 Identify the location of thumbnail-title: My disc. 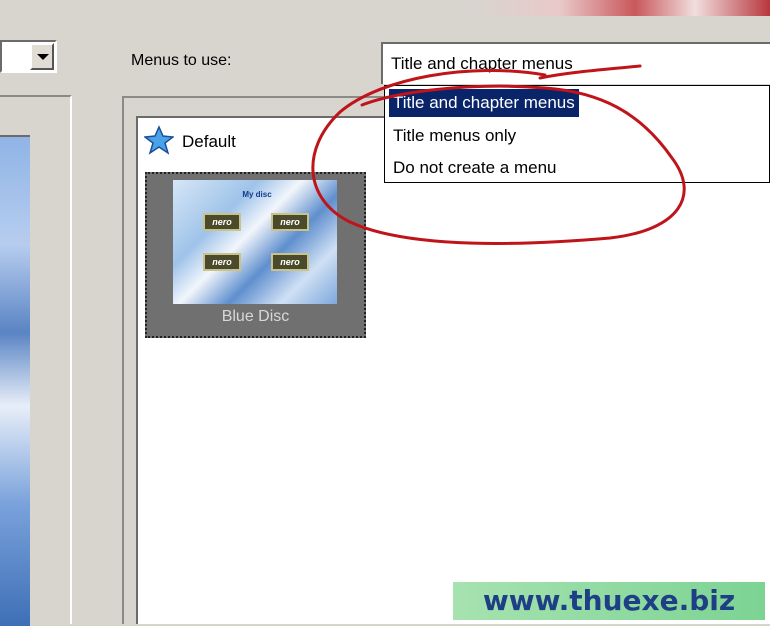
(257, 194).